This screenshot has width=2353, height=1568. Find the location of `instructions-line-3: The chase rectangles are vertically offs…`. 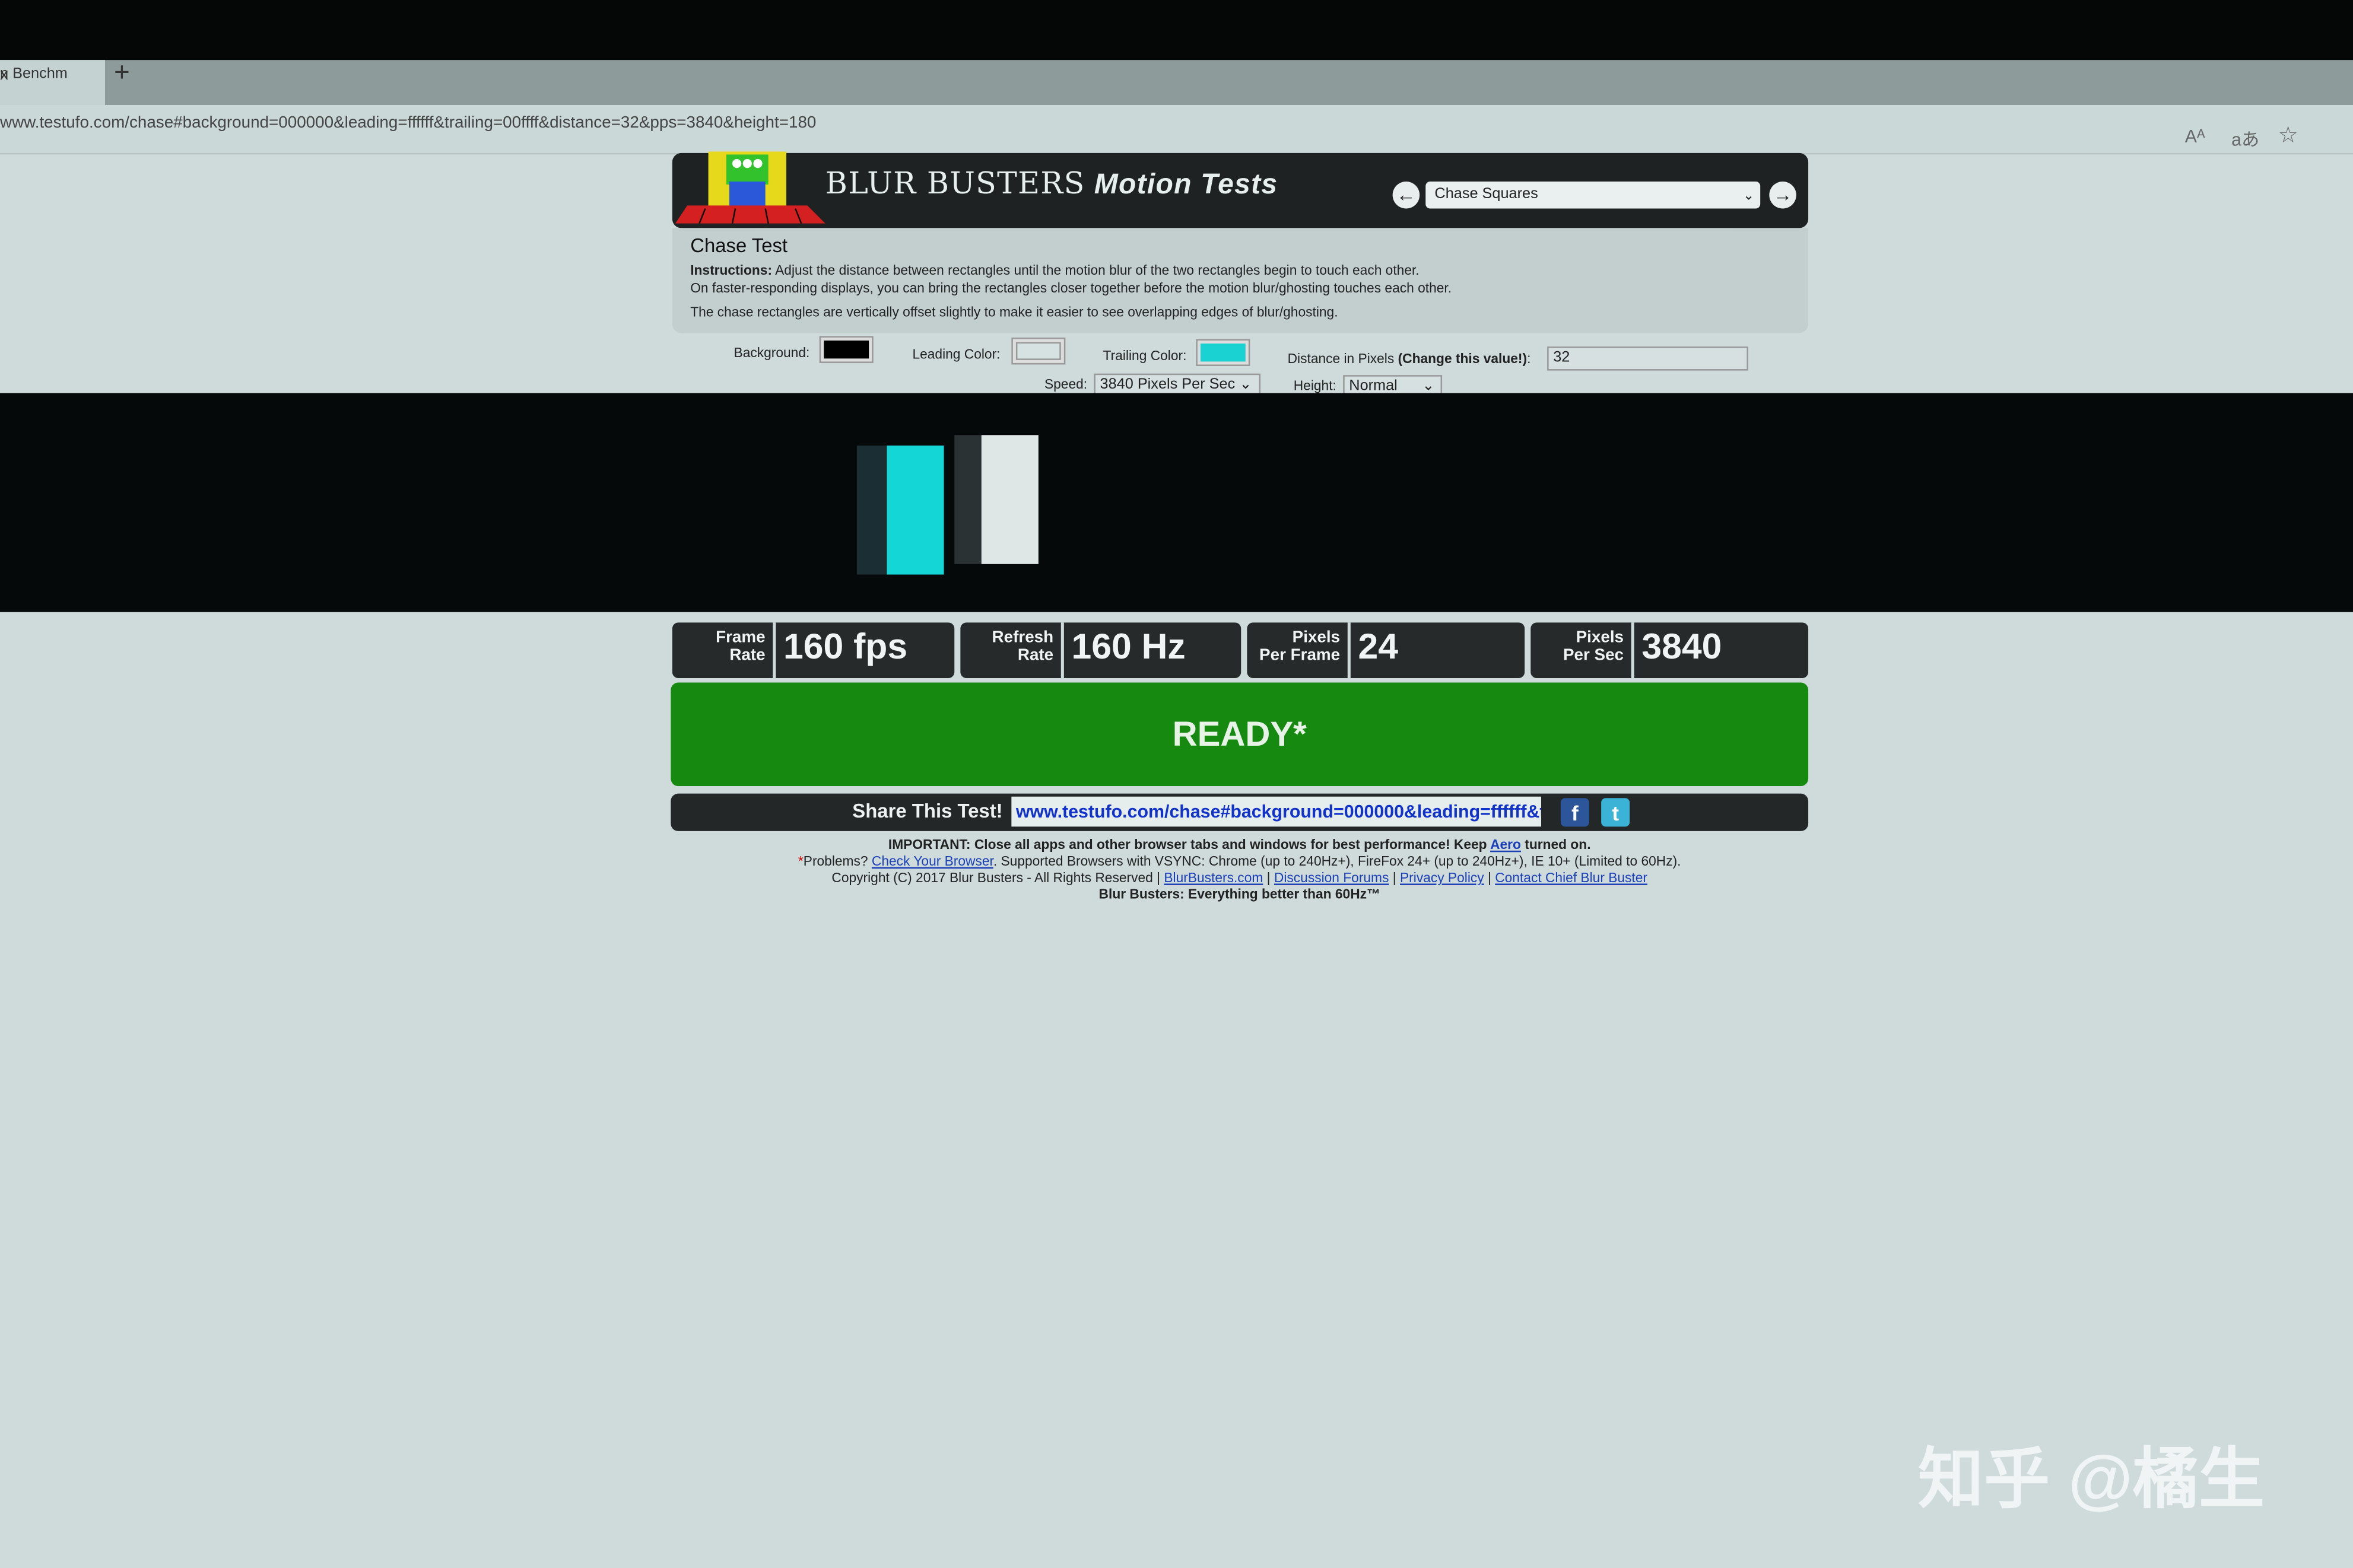

instructions-line-3: The chase rectangles are vertically offs… is located at coordinates (1014, 312).